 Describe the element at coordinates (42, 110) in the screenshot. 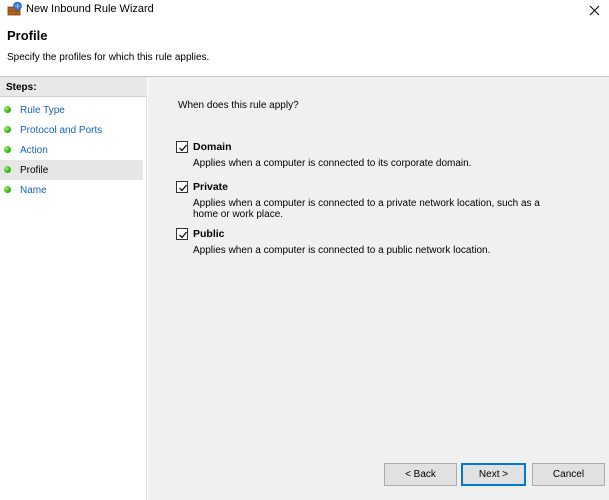

I see `sidebar-item-label: Rule Type` at that location.